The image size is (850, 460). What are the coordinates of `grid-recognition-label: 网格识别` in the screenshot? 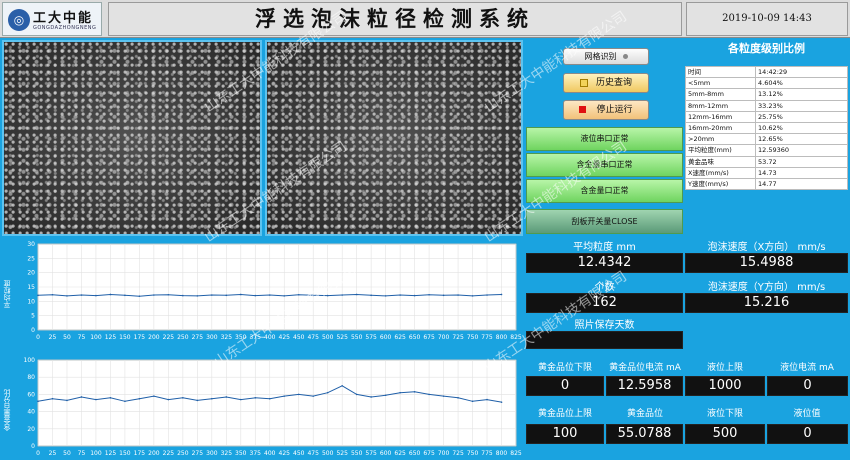 It's located at (600, 56).